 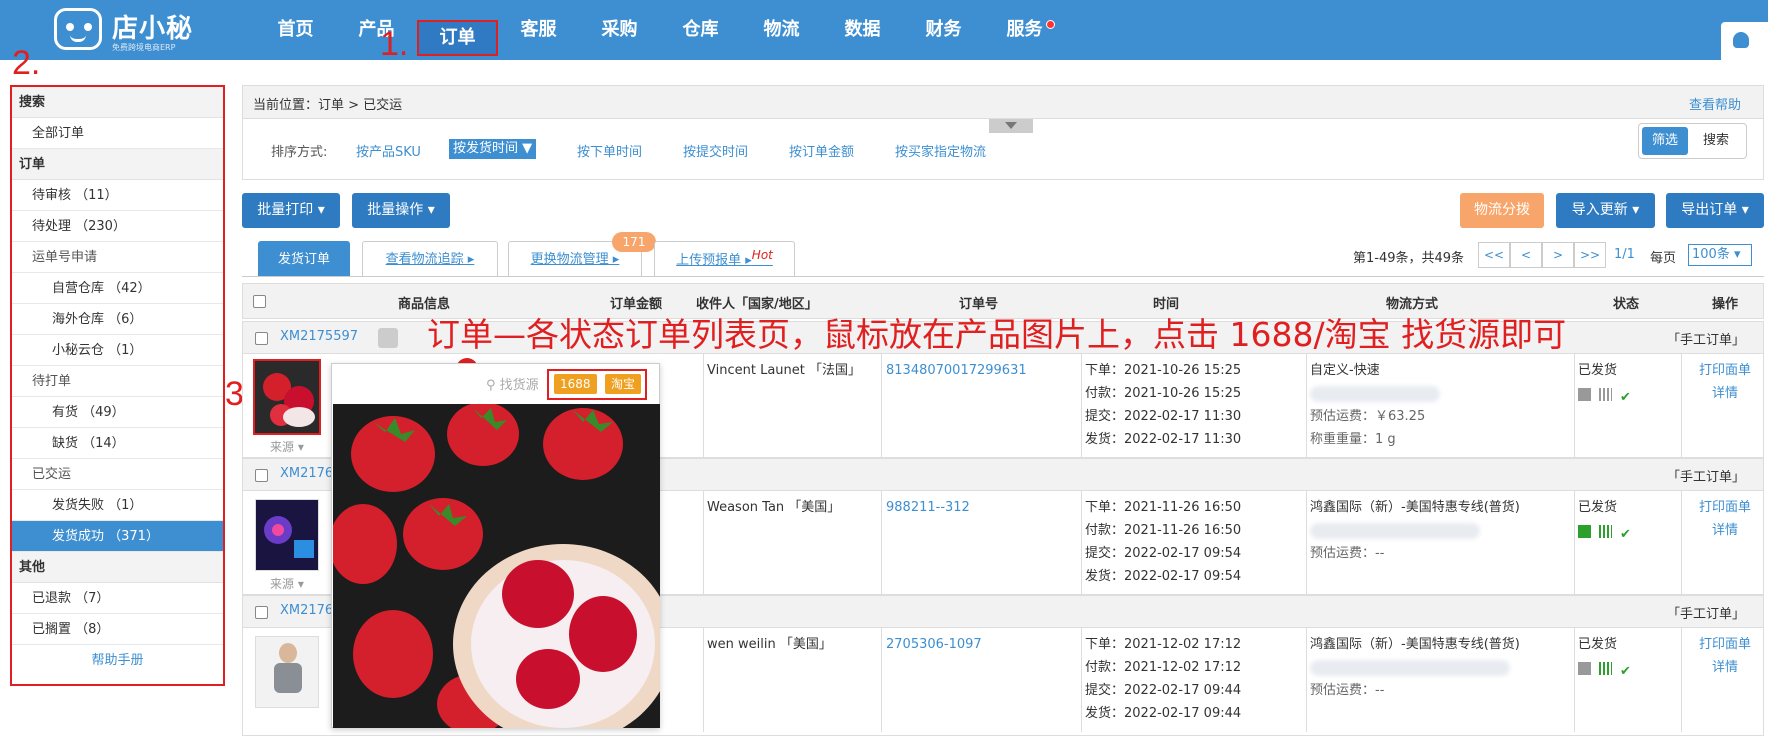 What do you see at coordinates (117, 598) in the screenshot?
I see `sidebar-item-refunded: 已退款 （7）` at bounding box center [117, 598].